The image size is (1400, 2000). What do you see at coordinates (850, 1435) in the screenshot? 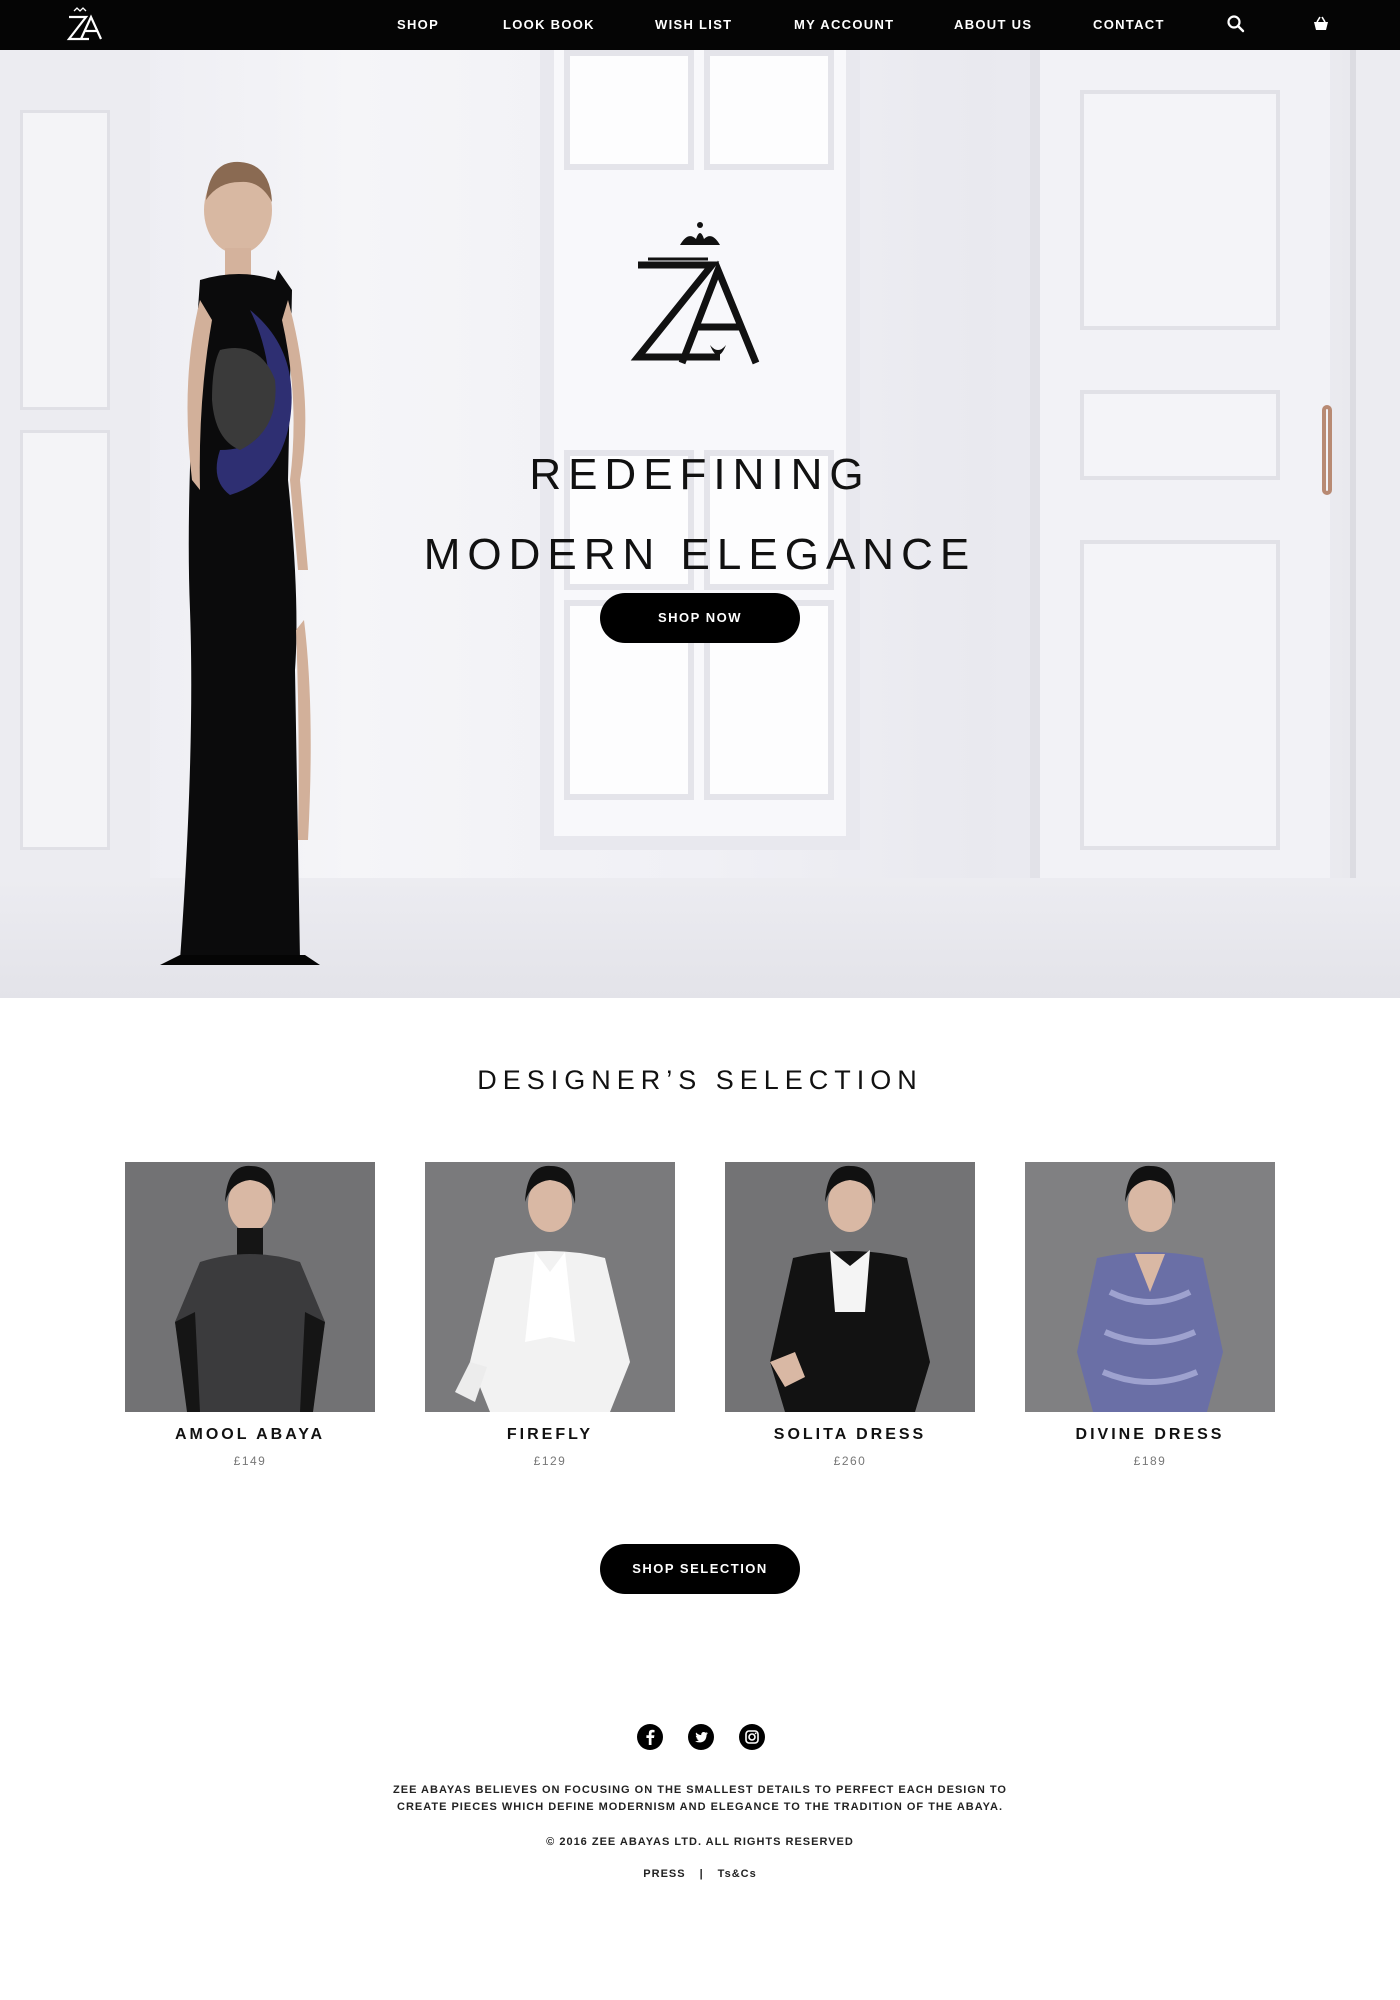
I see `product-name: SOLITA DRESS` at bounding box center [850, 1435].